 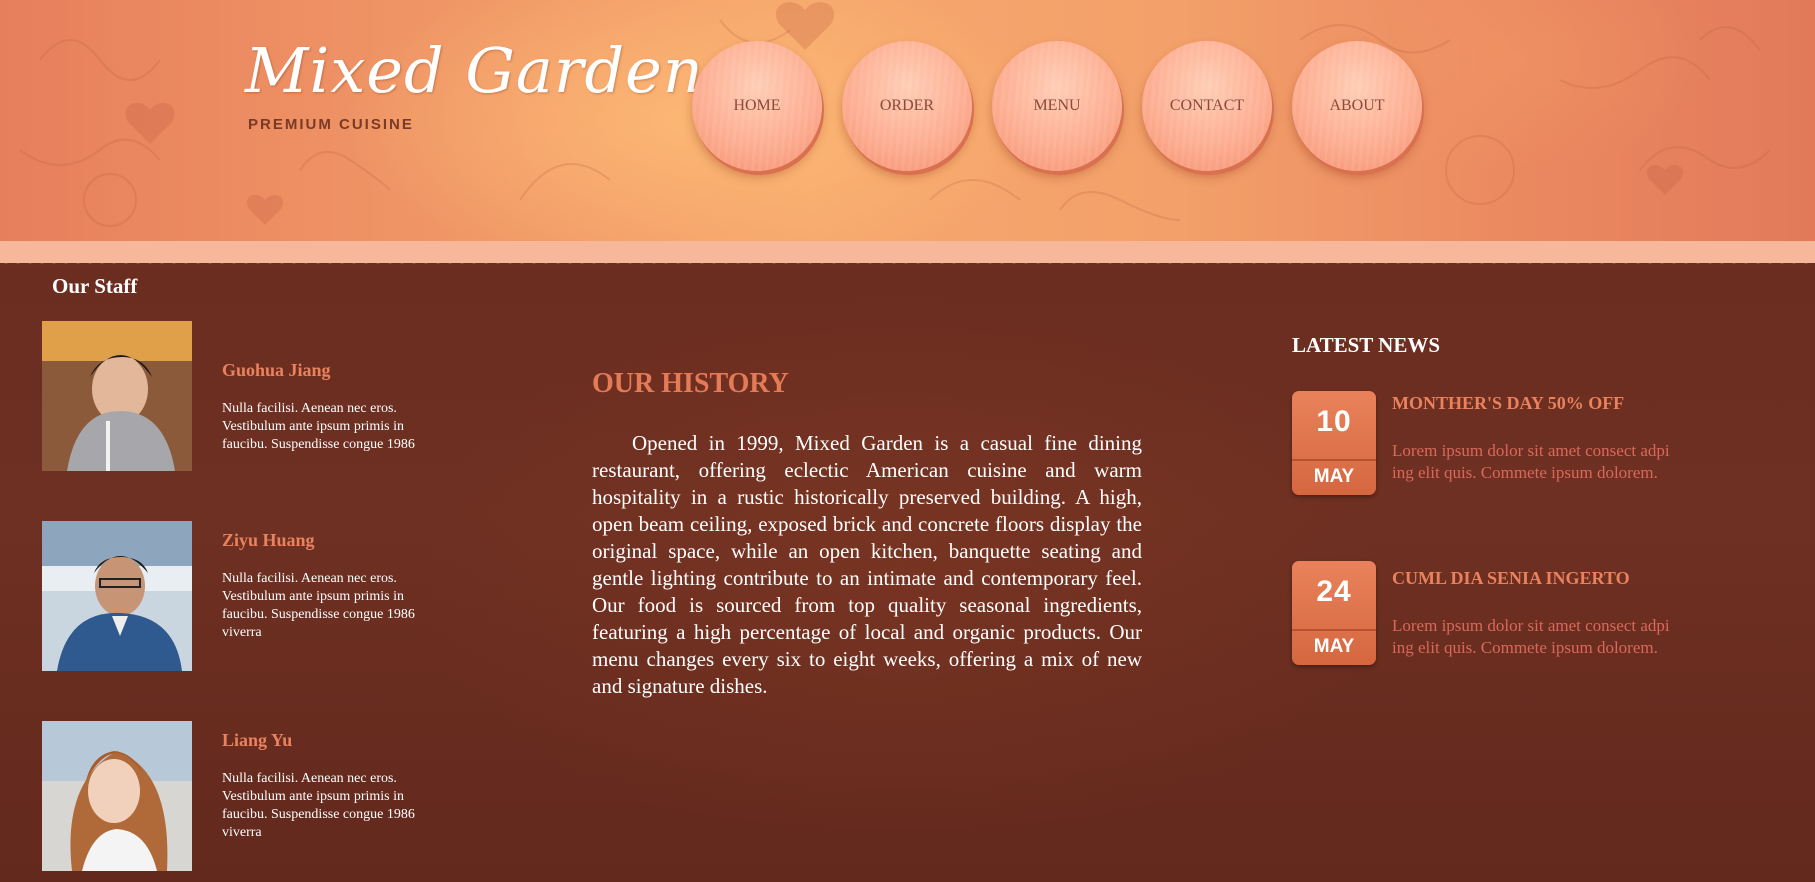 I want to click on staff-photo-guohua-jiang, so click(x=117, y=396).